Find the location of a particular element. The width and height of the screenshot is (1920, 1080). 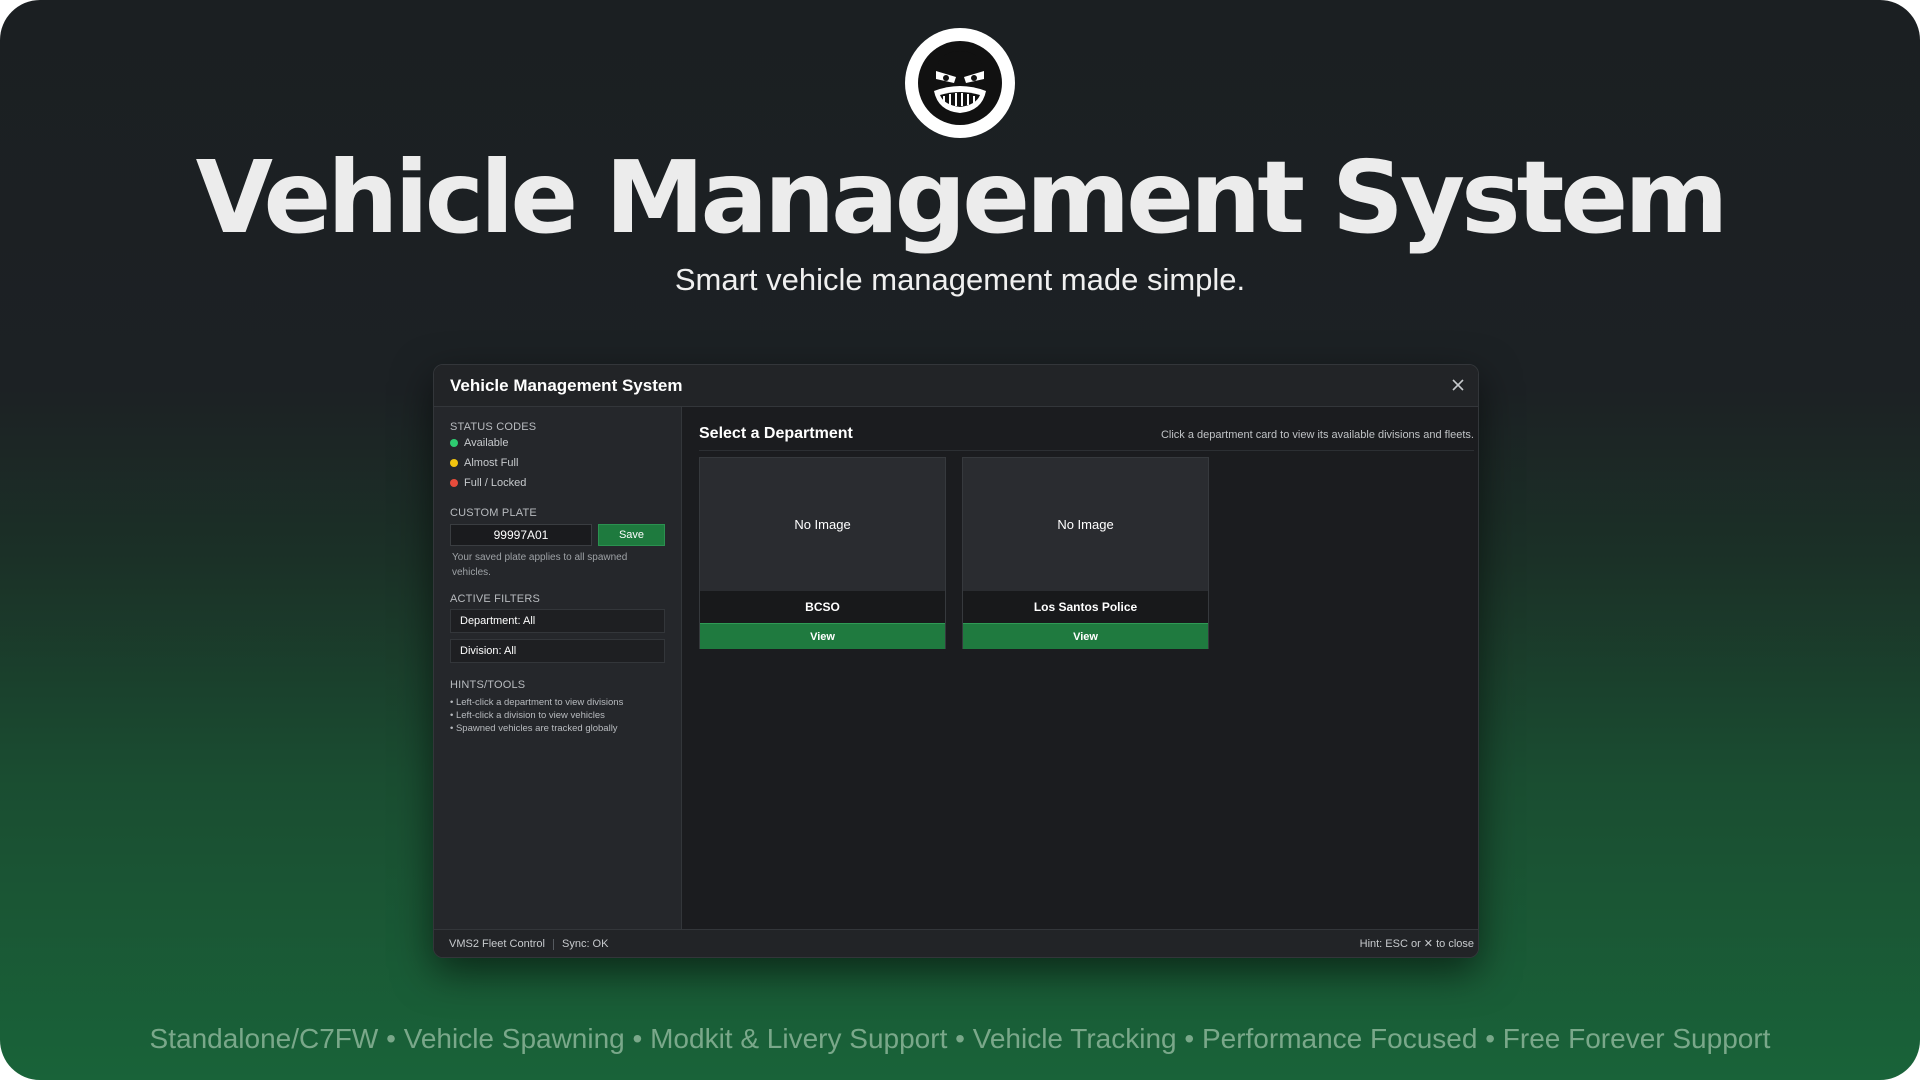

custom-plate-input is located at coordinates (521, 535).